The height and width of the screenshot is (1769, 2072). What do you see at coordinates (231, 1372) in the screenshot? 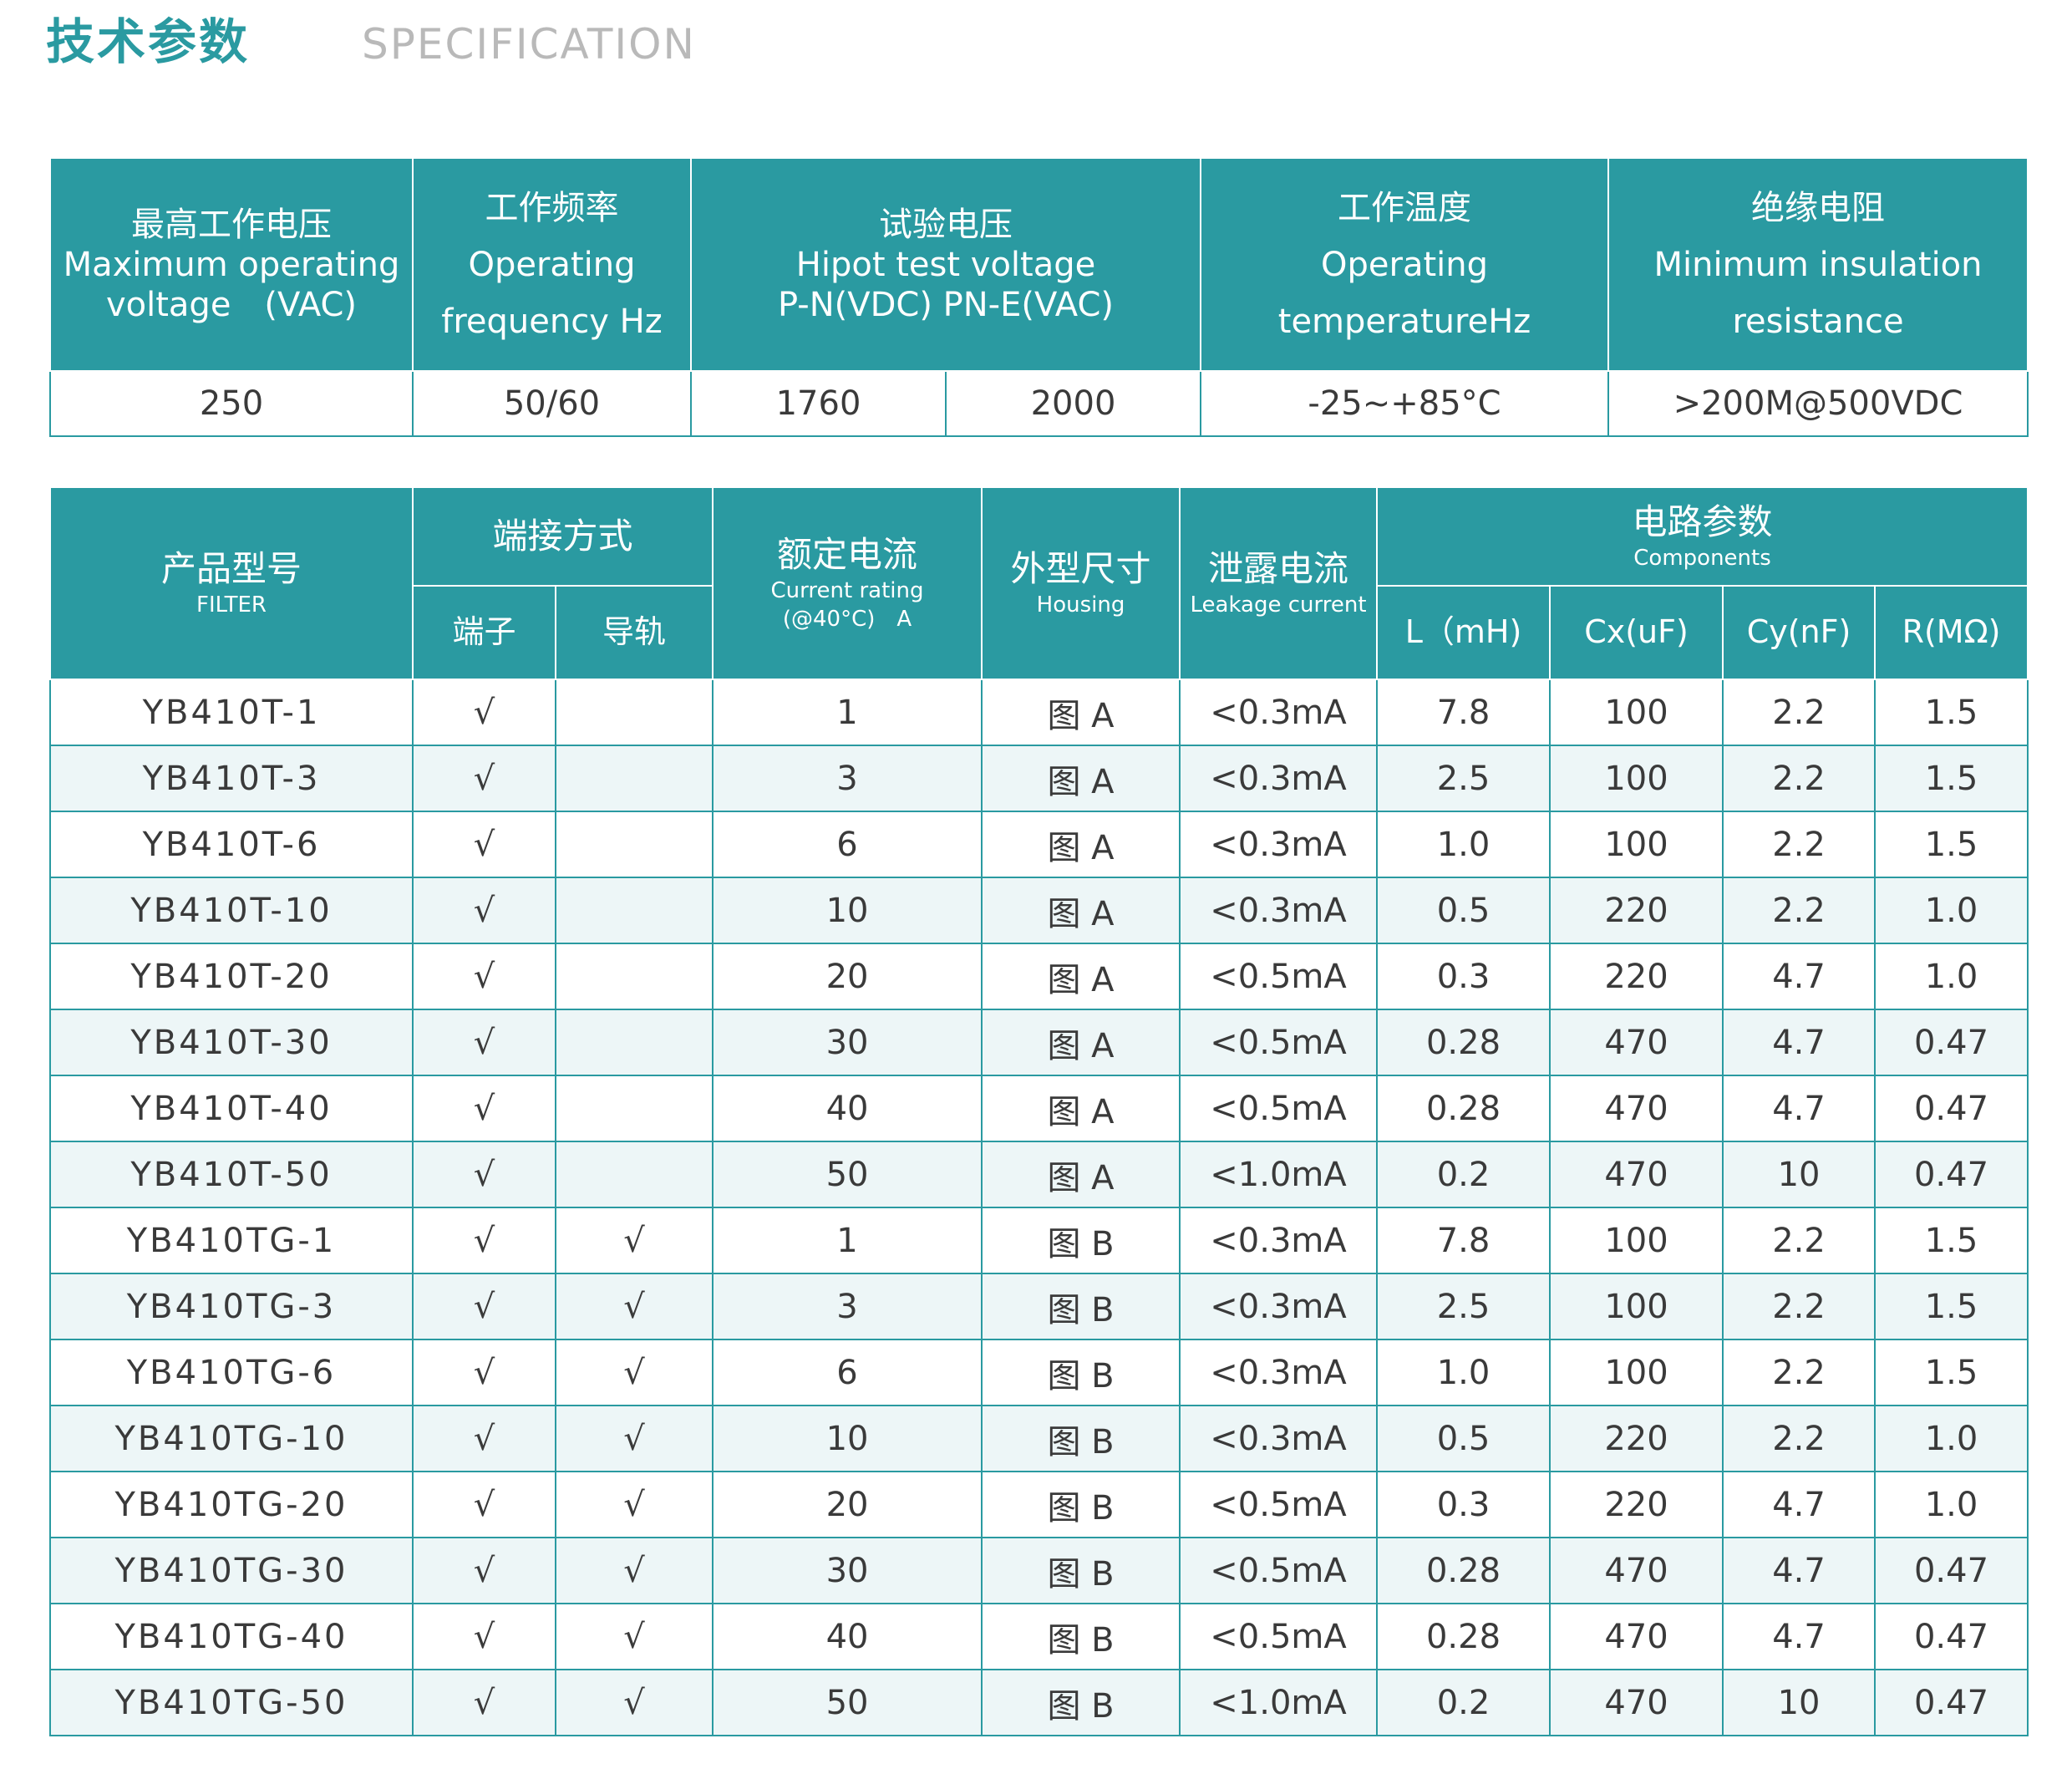
I see `model-cell: YB410TG-6` at bounding box center [231, 1372].